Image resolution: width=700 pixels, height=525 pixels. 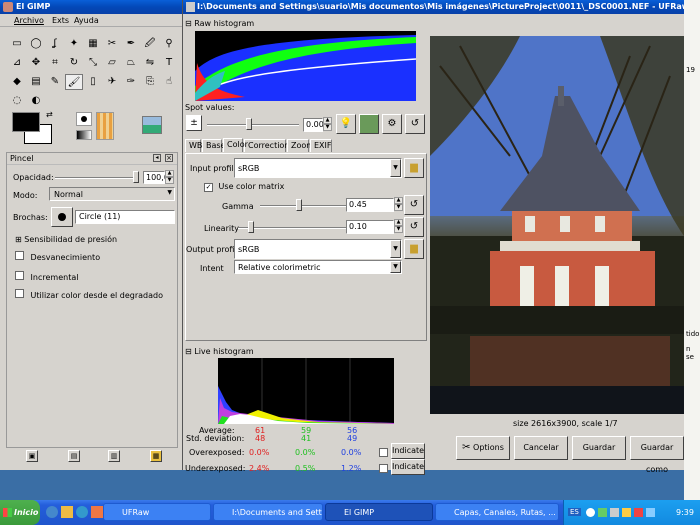 What do you see at coordinates (321, 145) in the screenshot?
I see `tab-exif: EXIF` at bounding box center [321, 145].